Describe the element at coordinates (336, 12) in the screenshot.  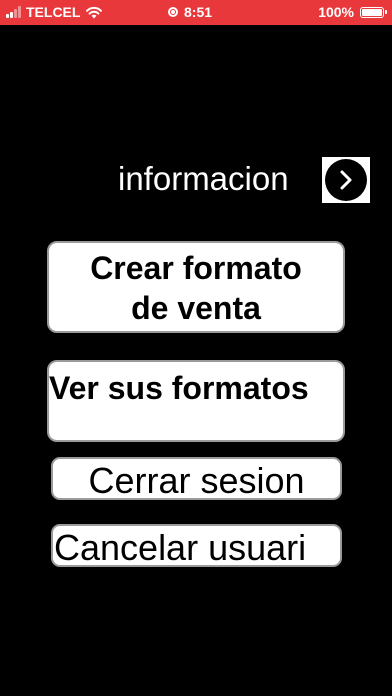
I see `battery-percentage: 100%` at that location.